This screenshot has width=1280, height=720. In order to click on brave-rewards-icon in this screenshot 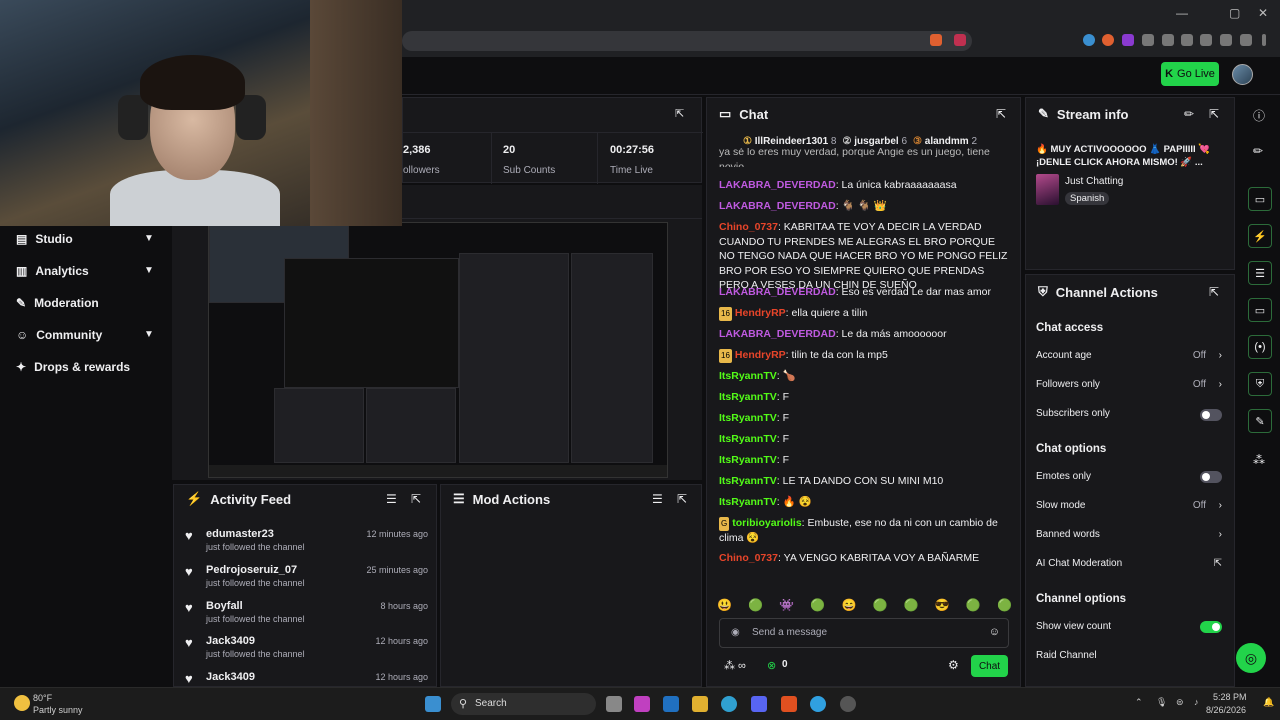, I will do `click(960, 40)`.